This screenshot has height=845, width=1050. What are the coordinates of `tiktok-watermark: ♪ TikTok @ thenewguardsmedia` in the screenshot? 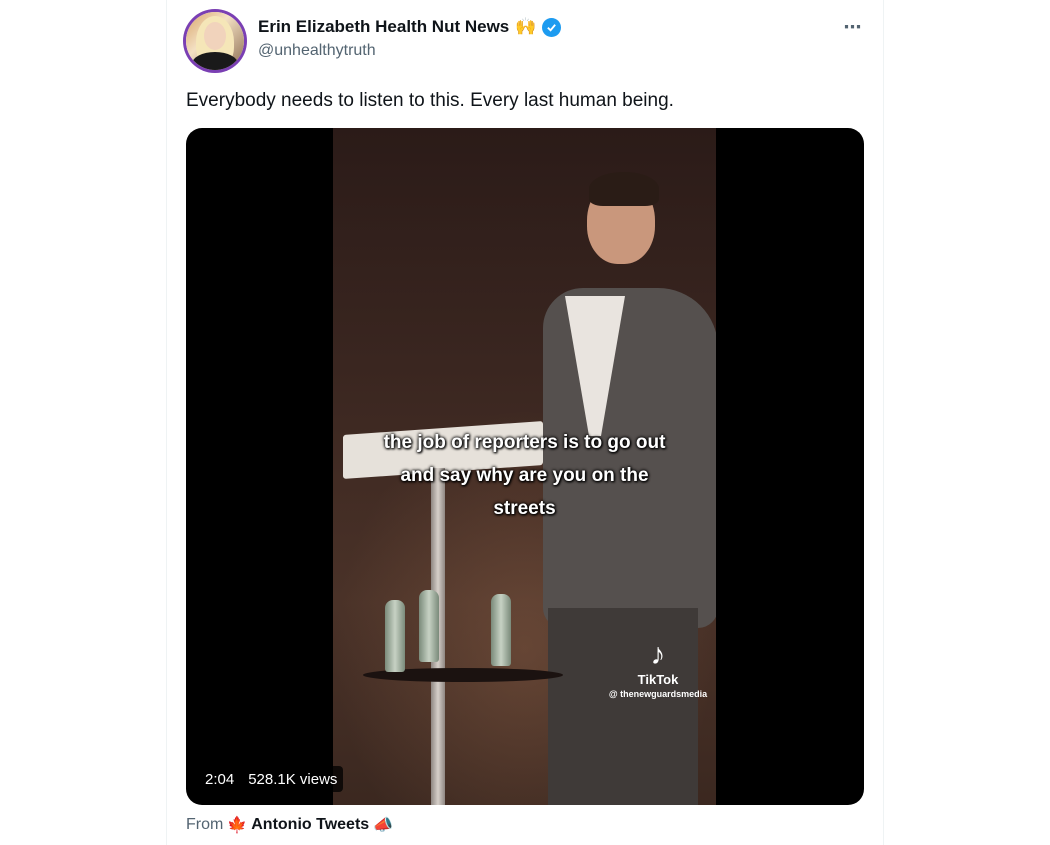 It's located at (658, 669).